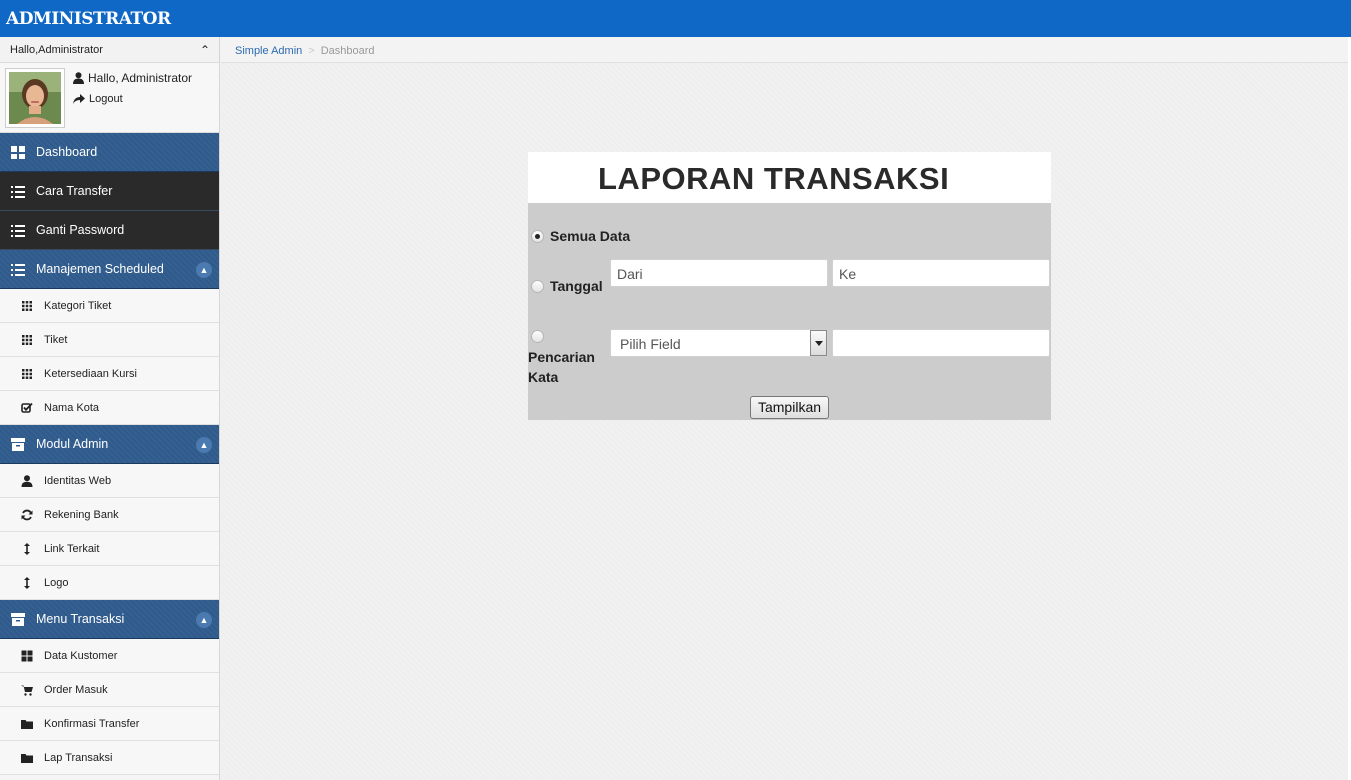  What do you see at coordinates (719, 343) in the screenshot?
I see `field-select: Pilih Field` at bounding box center [719, 343].